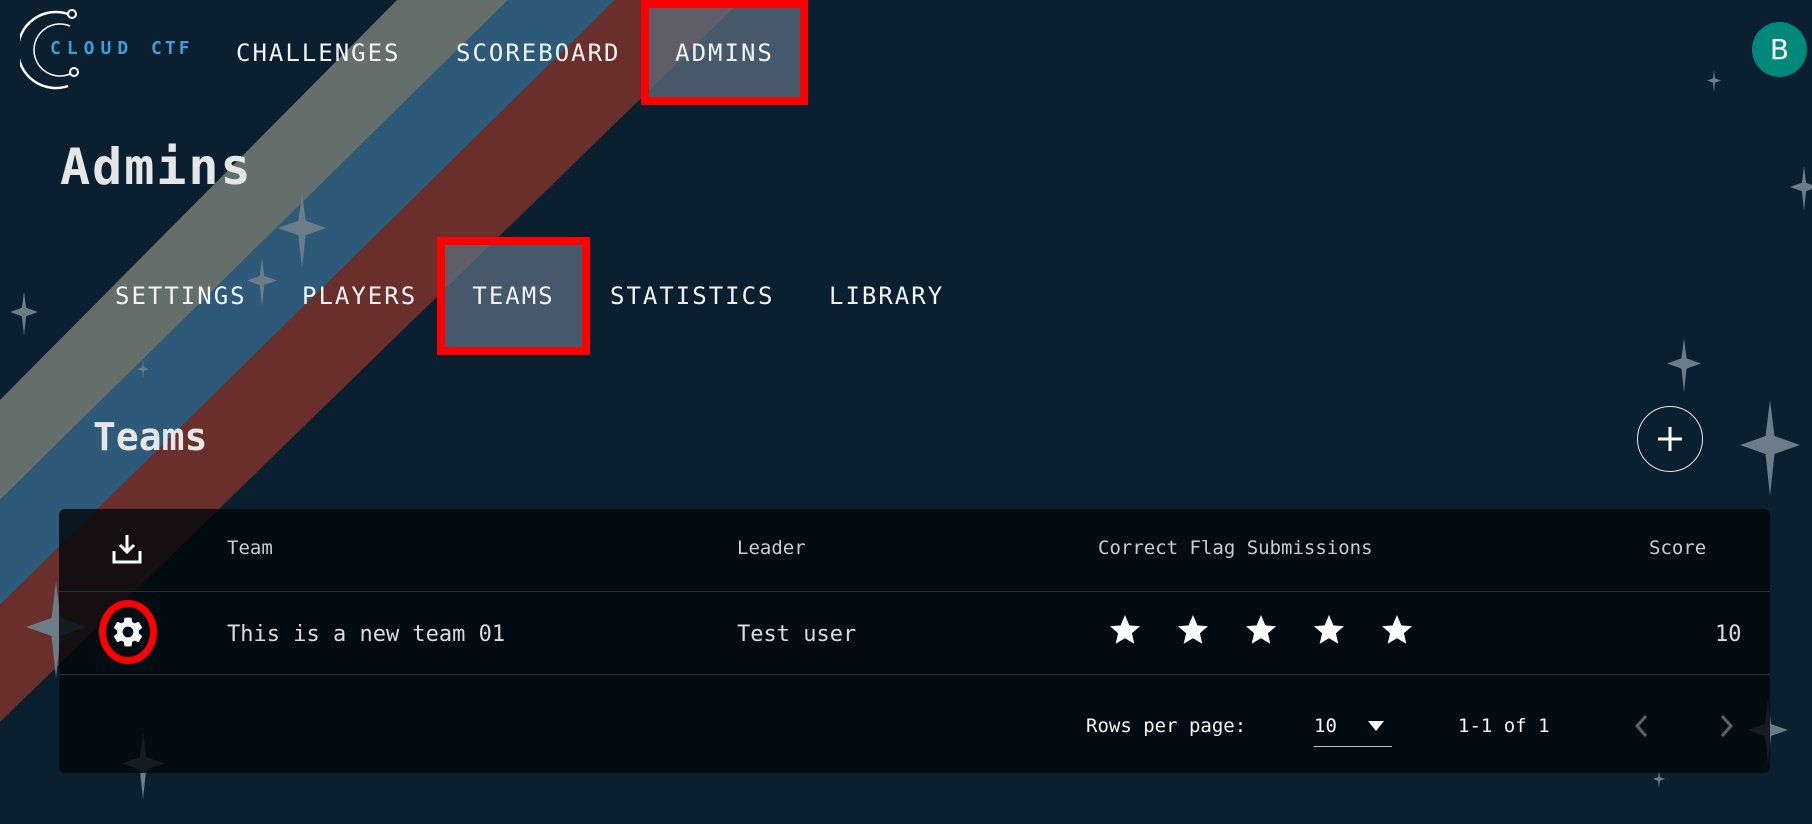 This screenshot has height=824, width=1812. What do you see at coordinates (914, 674) in the screenshot?
I see `row-divider` at bounding box center [914, 674].